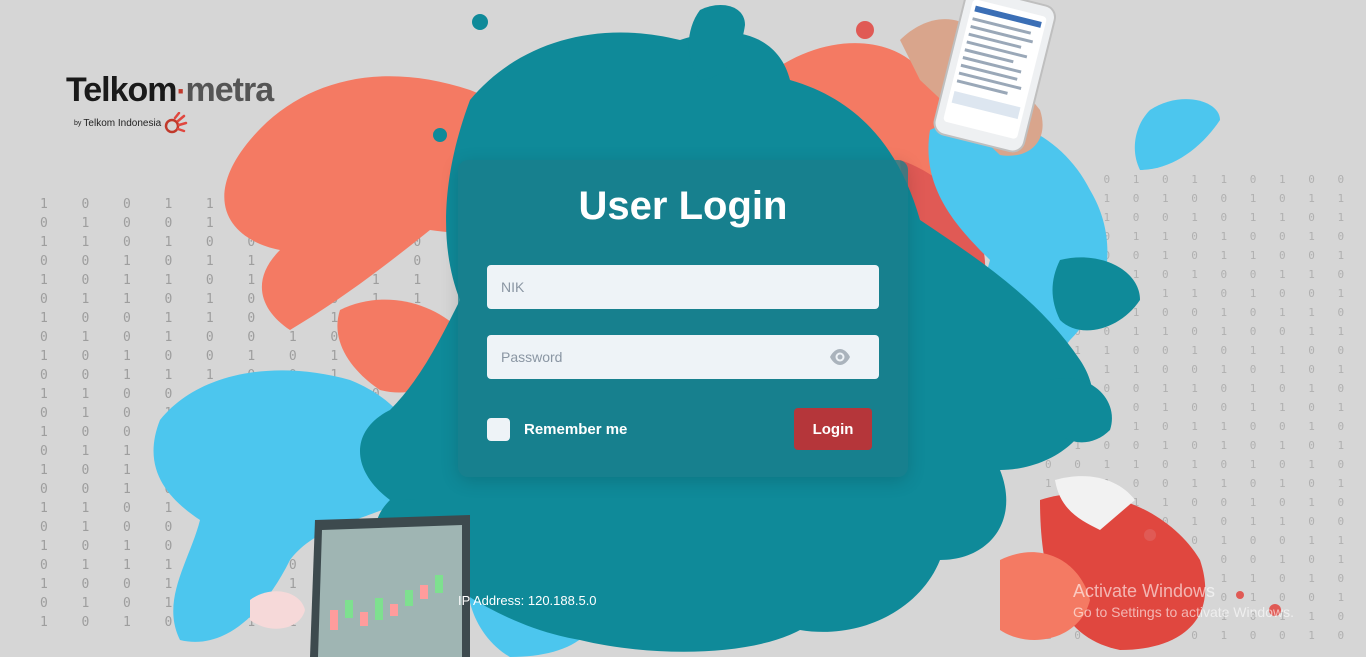 Image resolution: width=1366 pixels, height=657 pixels. I want to click on brand-by-label: by, so click(78, 123).